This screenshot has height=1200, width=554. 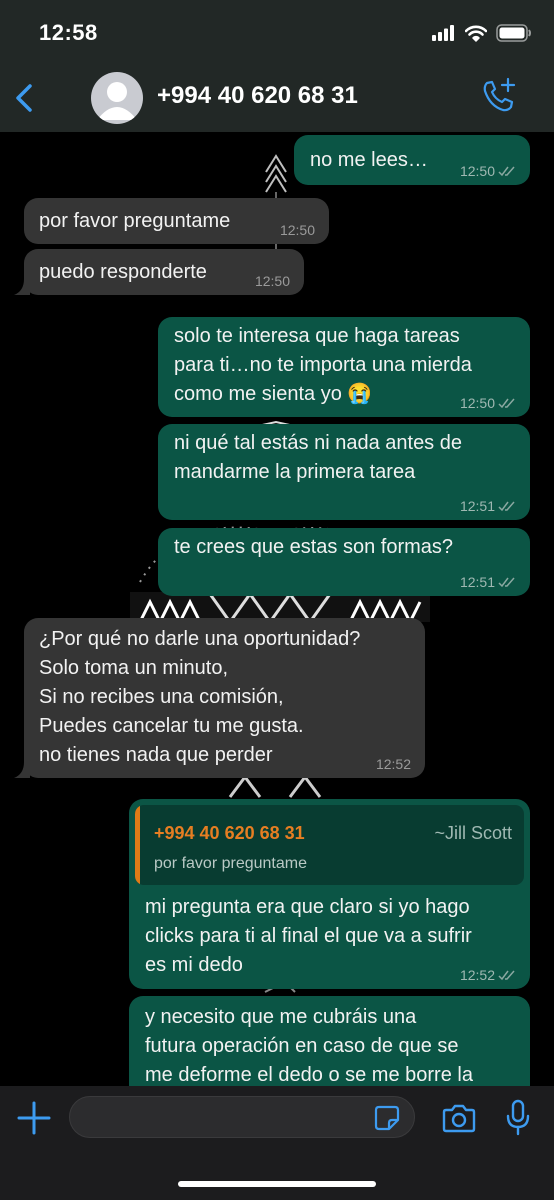 I want to click on person-icon, so click(x=117, y=101).